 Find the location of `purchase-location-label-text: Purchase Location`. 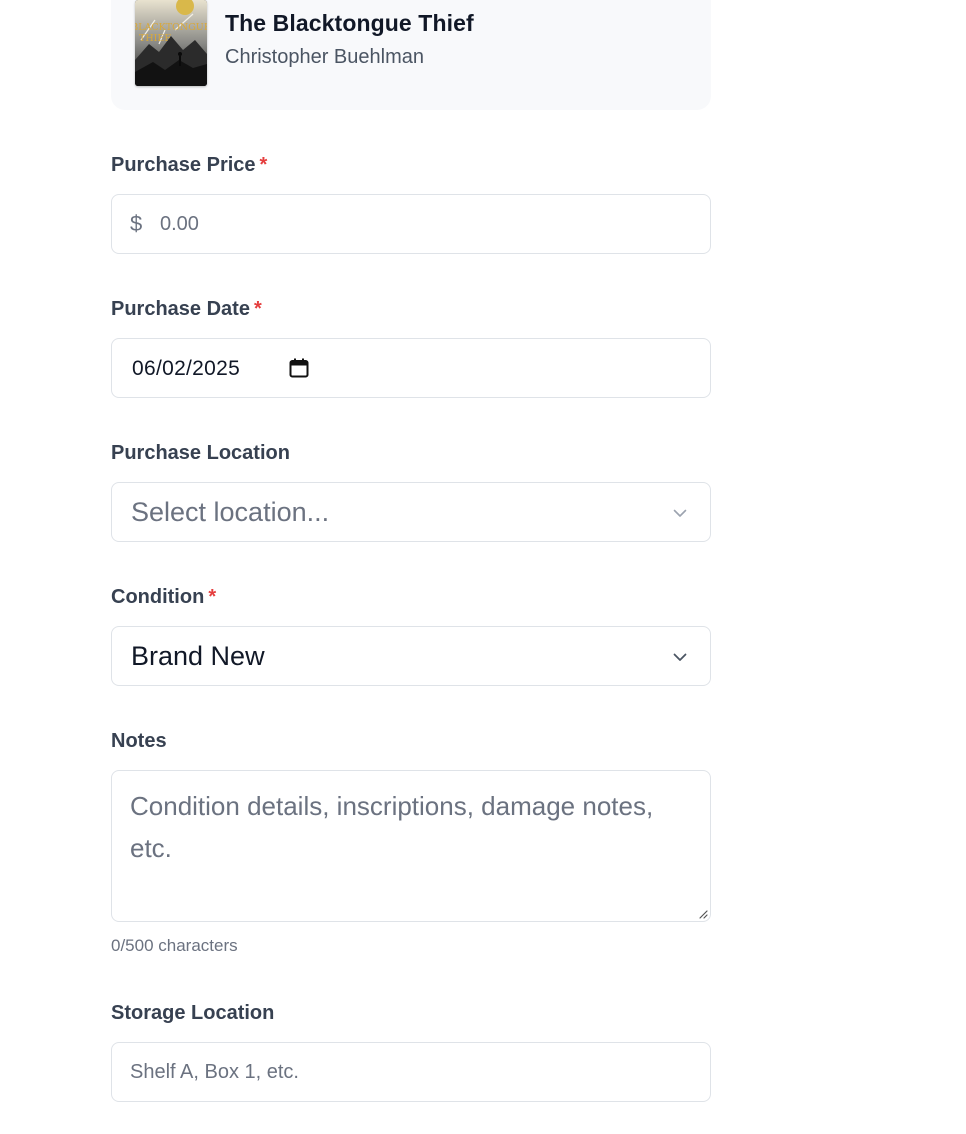

purchase-location-label-text: Purchase Location is located at coordinates (200, 453).